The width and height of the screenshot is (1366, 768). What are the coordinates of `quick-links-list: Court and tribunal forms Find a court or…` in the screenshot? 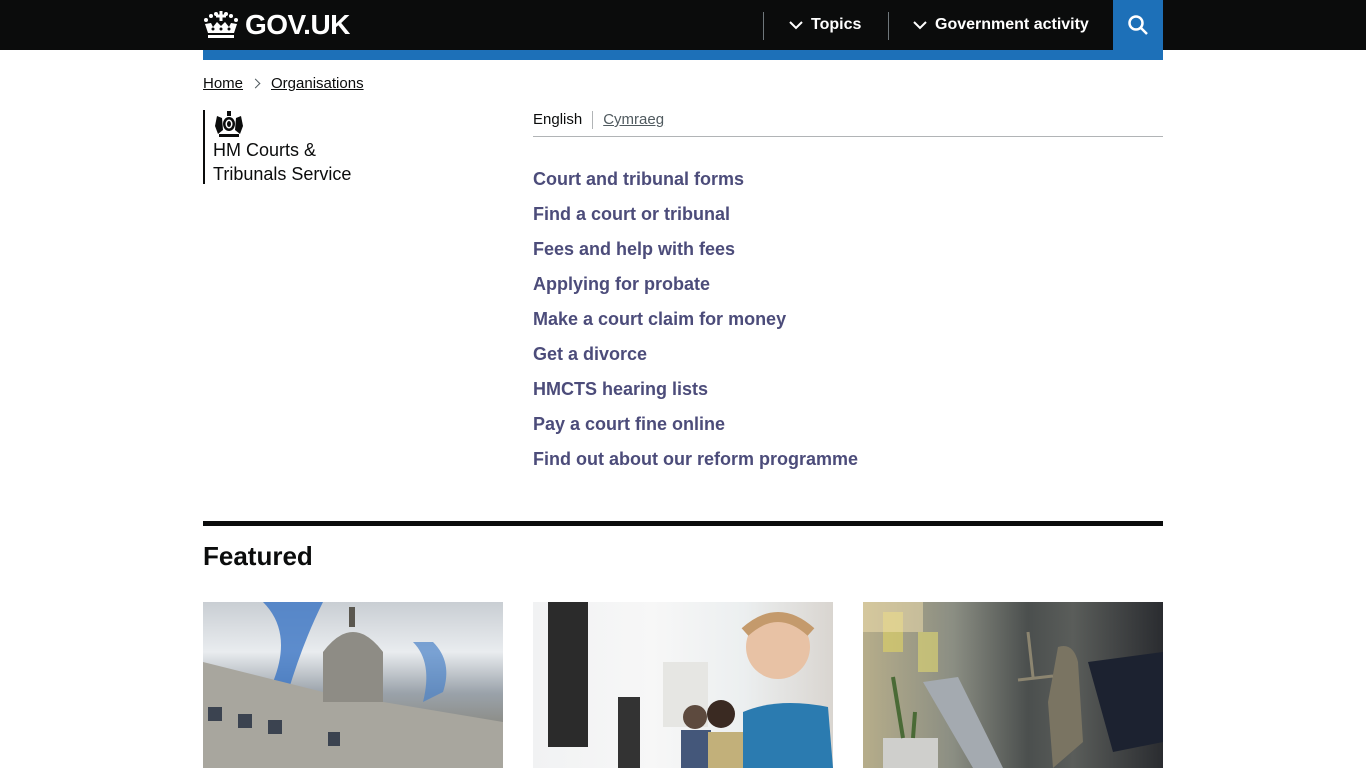 It's located at (695, 325).